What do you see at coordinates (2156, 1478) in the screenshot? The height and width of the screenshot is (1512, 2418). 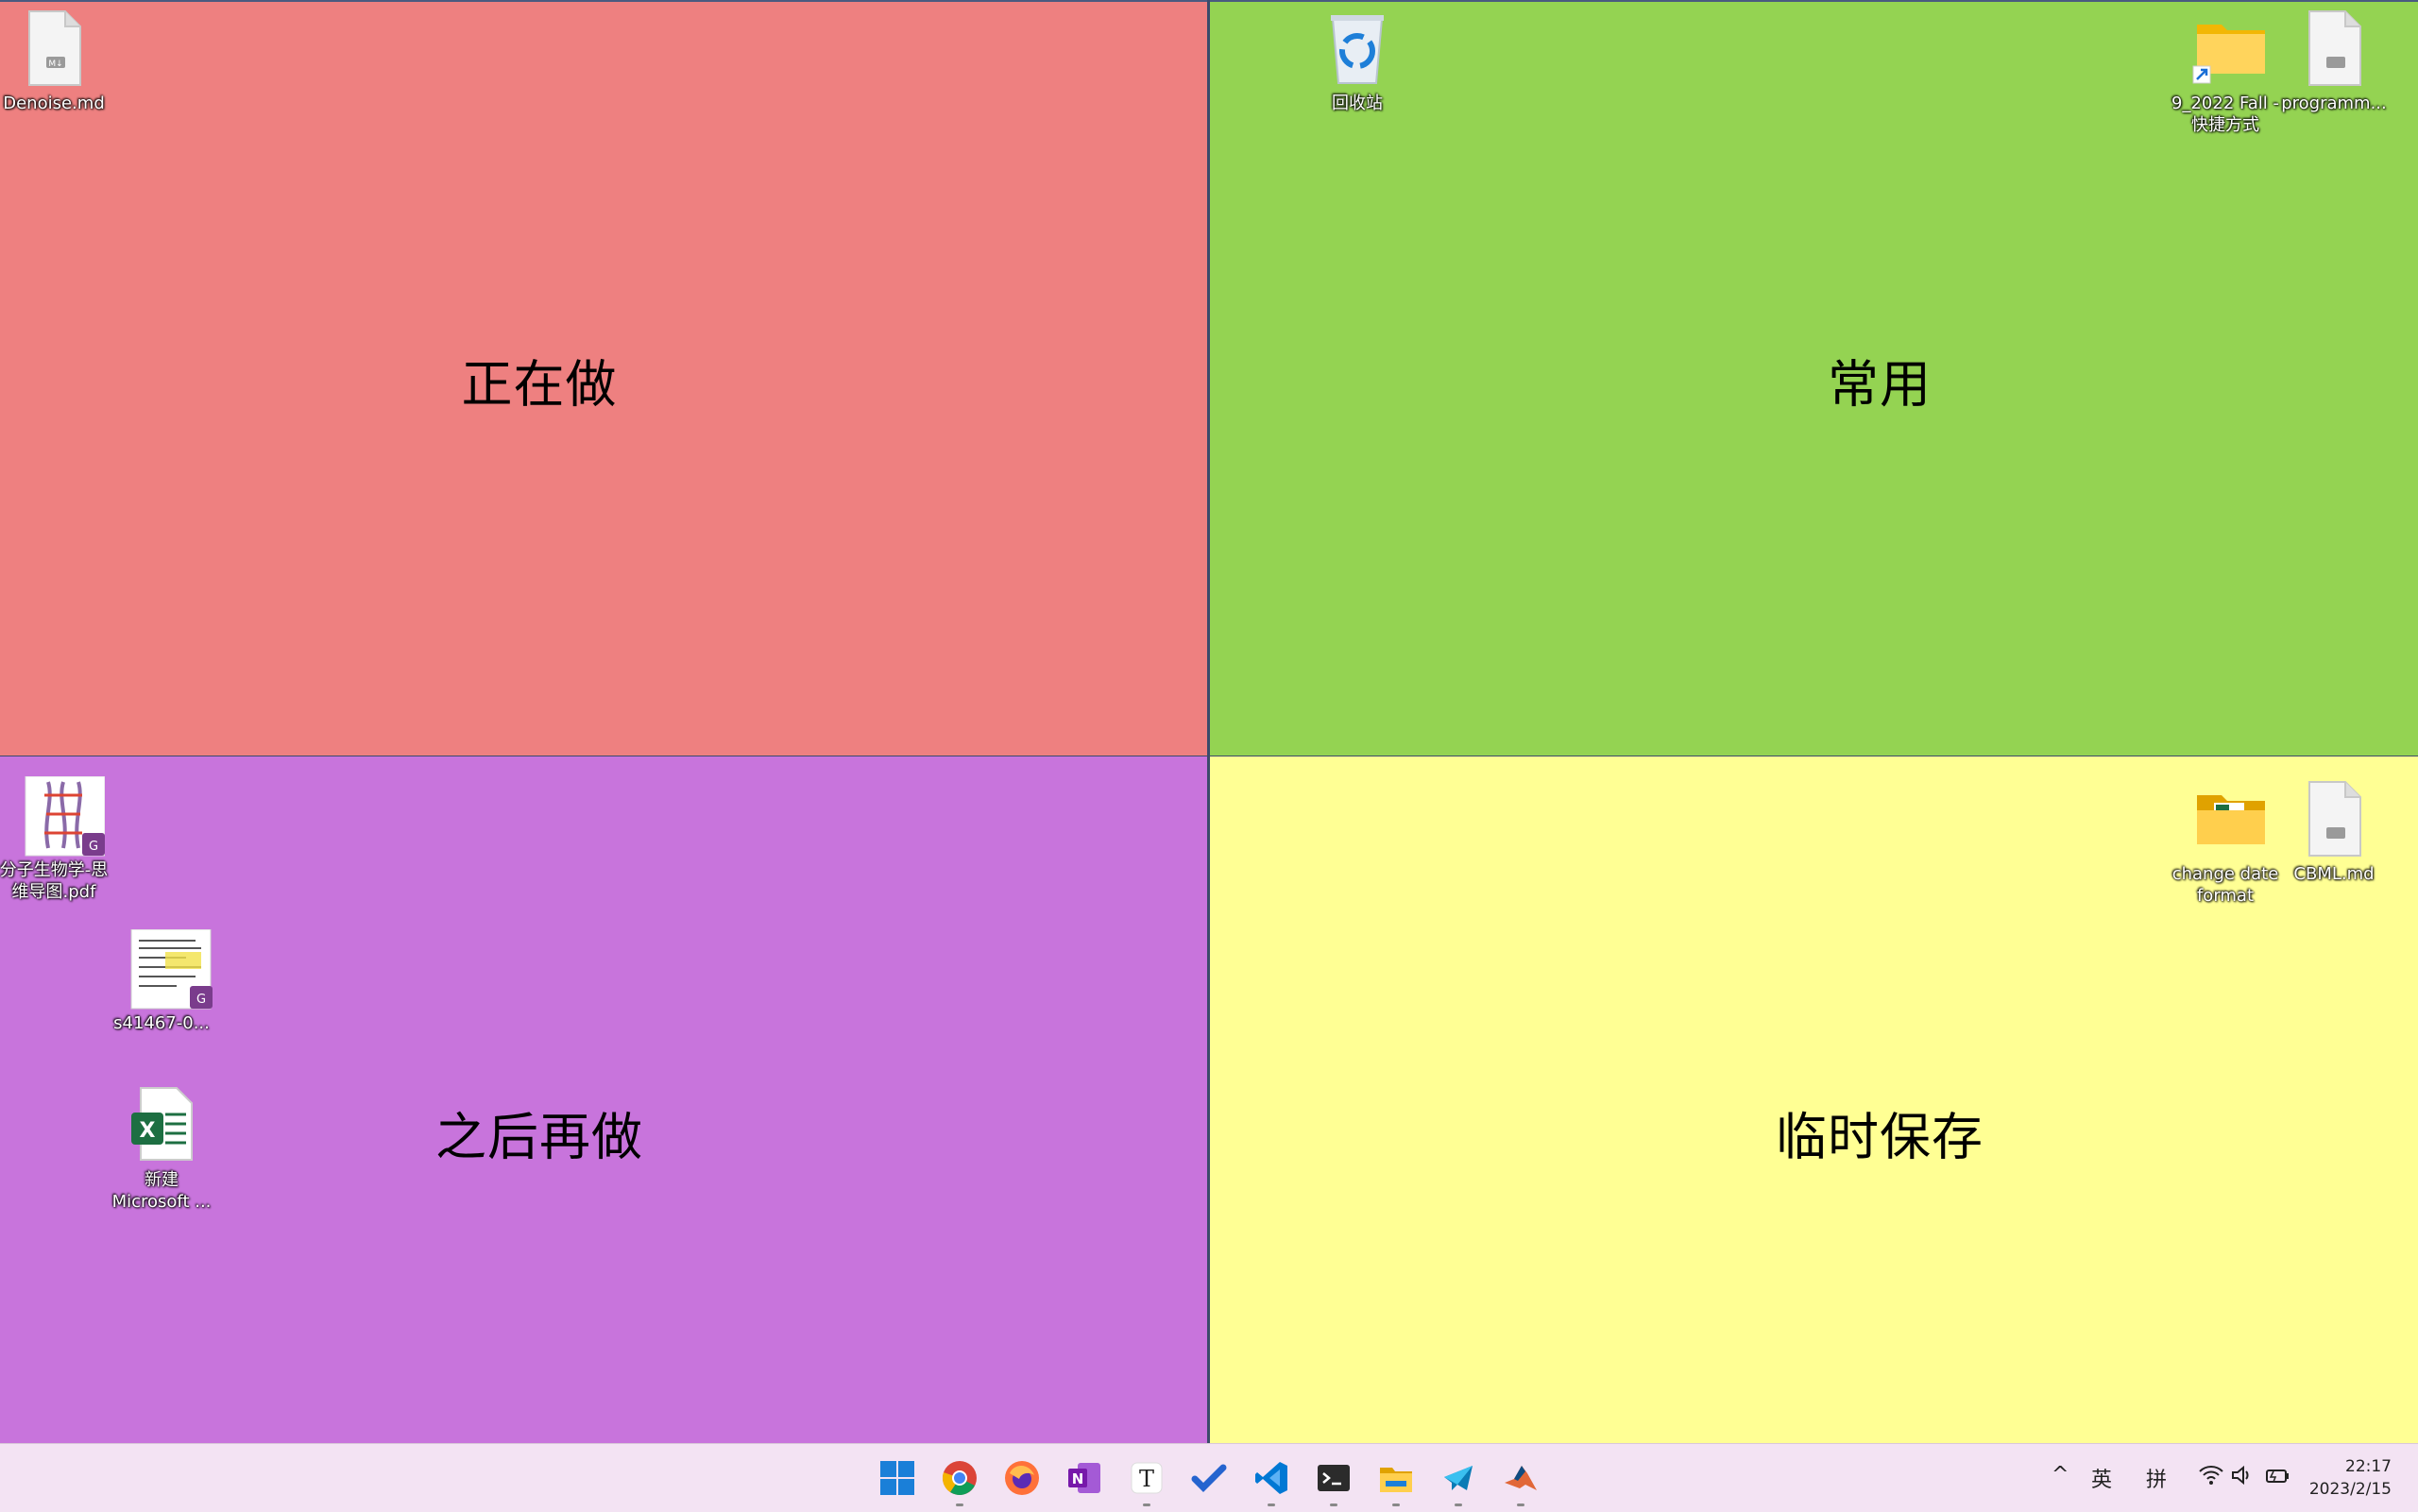 I see `ime-mode-indicator: 拼` at bounding box center [2156, 1478].